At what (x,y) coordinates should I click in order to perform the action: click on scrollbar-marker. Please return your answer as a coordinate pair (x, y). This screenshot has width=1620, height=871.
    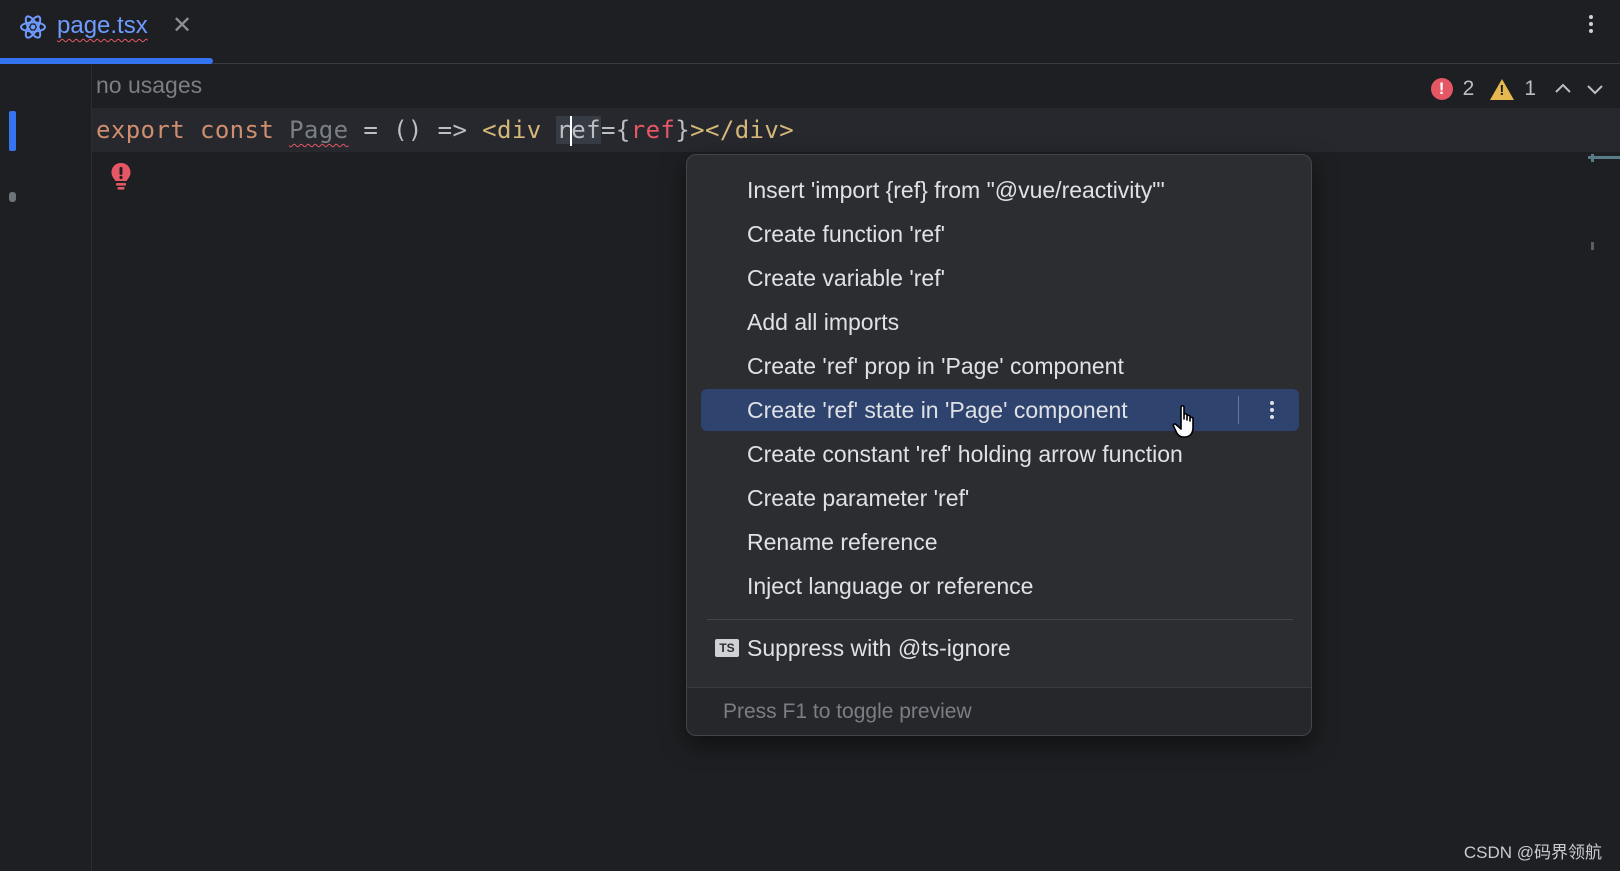
    Looking at the image, I should click on (1592, 246).